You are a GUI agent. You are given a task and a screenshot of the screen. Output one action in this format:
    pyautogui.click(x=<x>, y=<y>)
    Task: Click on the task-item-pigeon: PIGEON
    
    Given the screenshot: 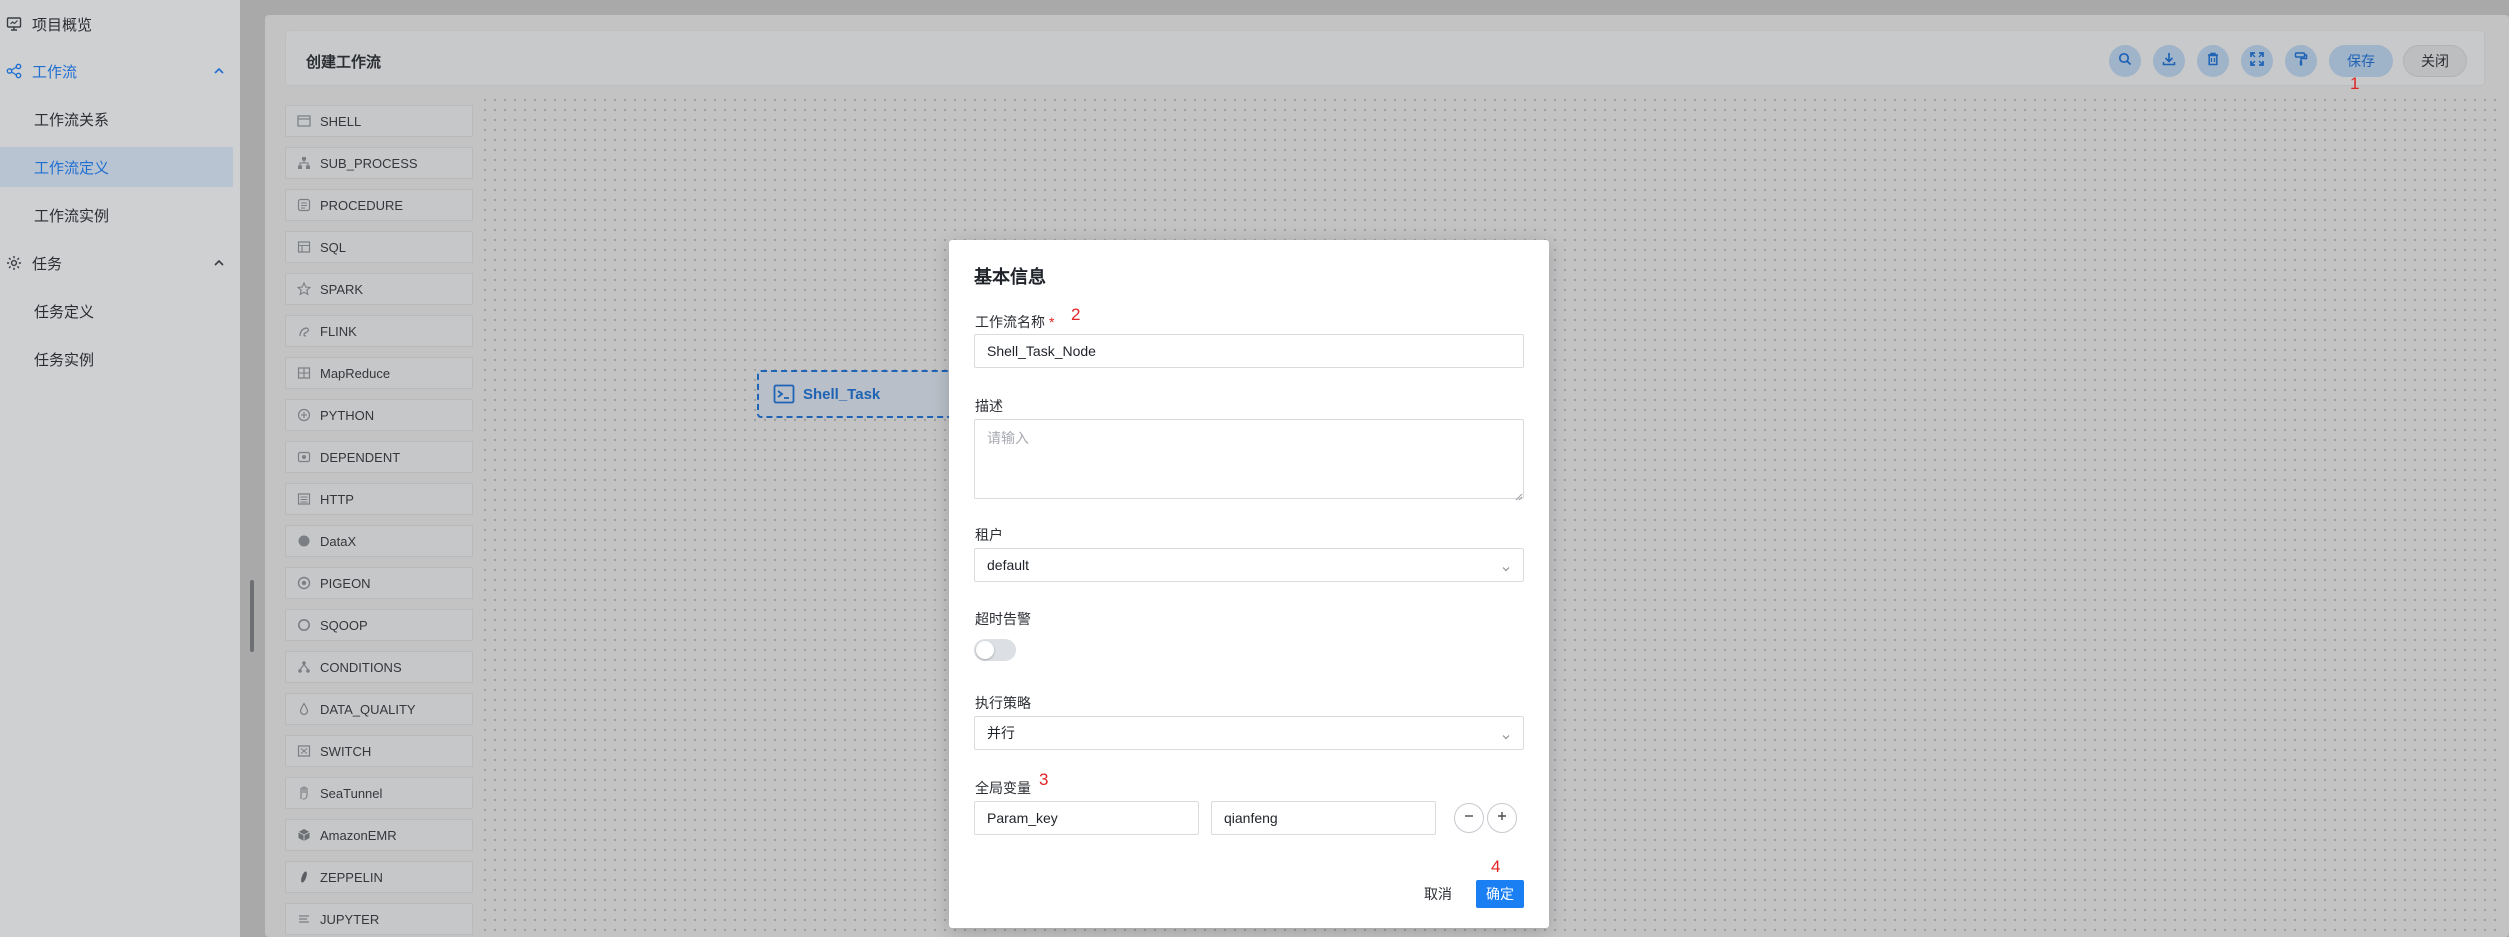 What is the action you would take?
    pyautogui.click(x=379, y=583)
    